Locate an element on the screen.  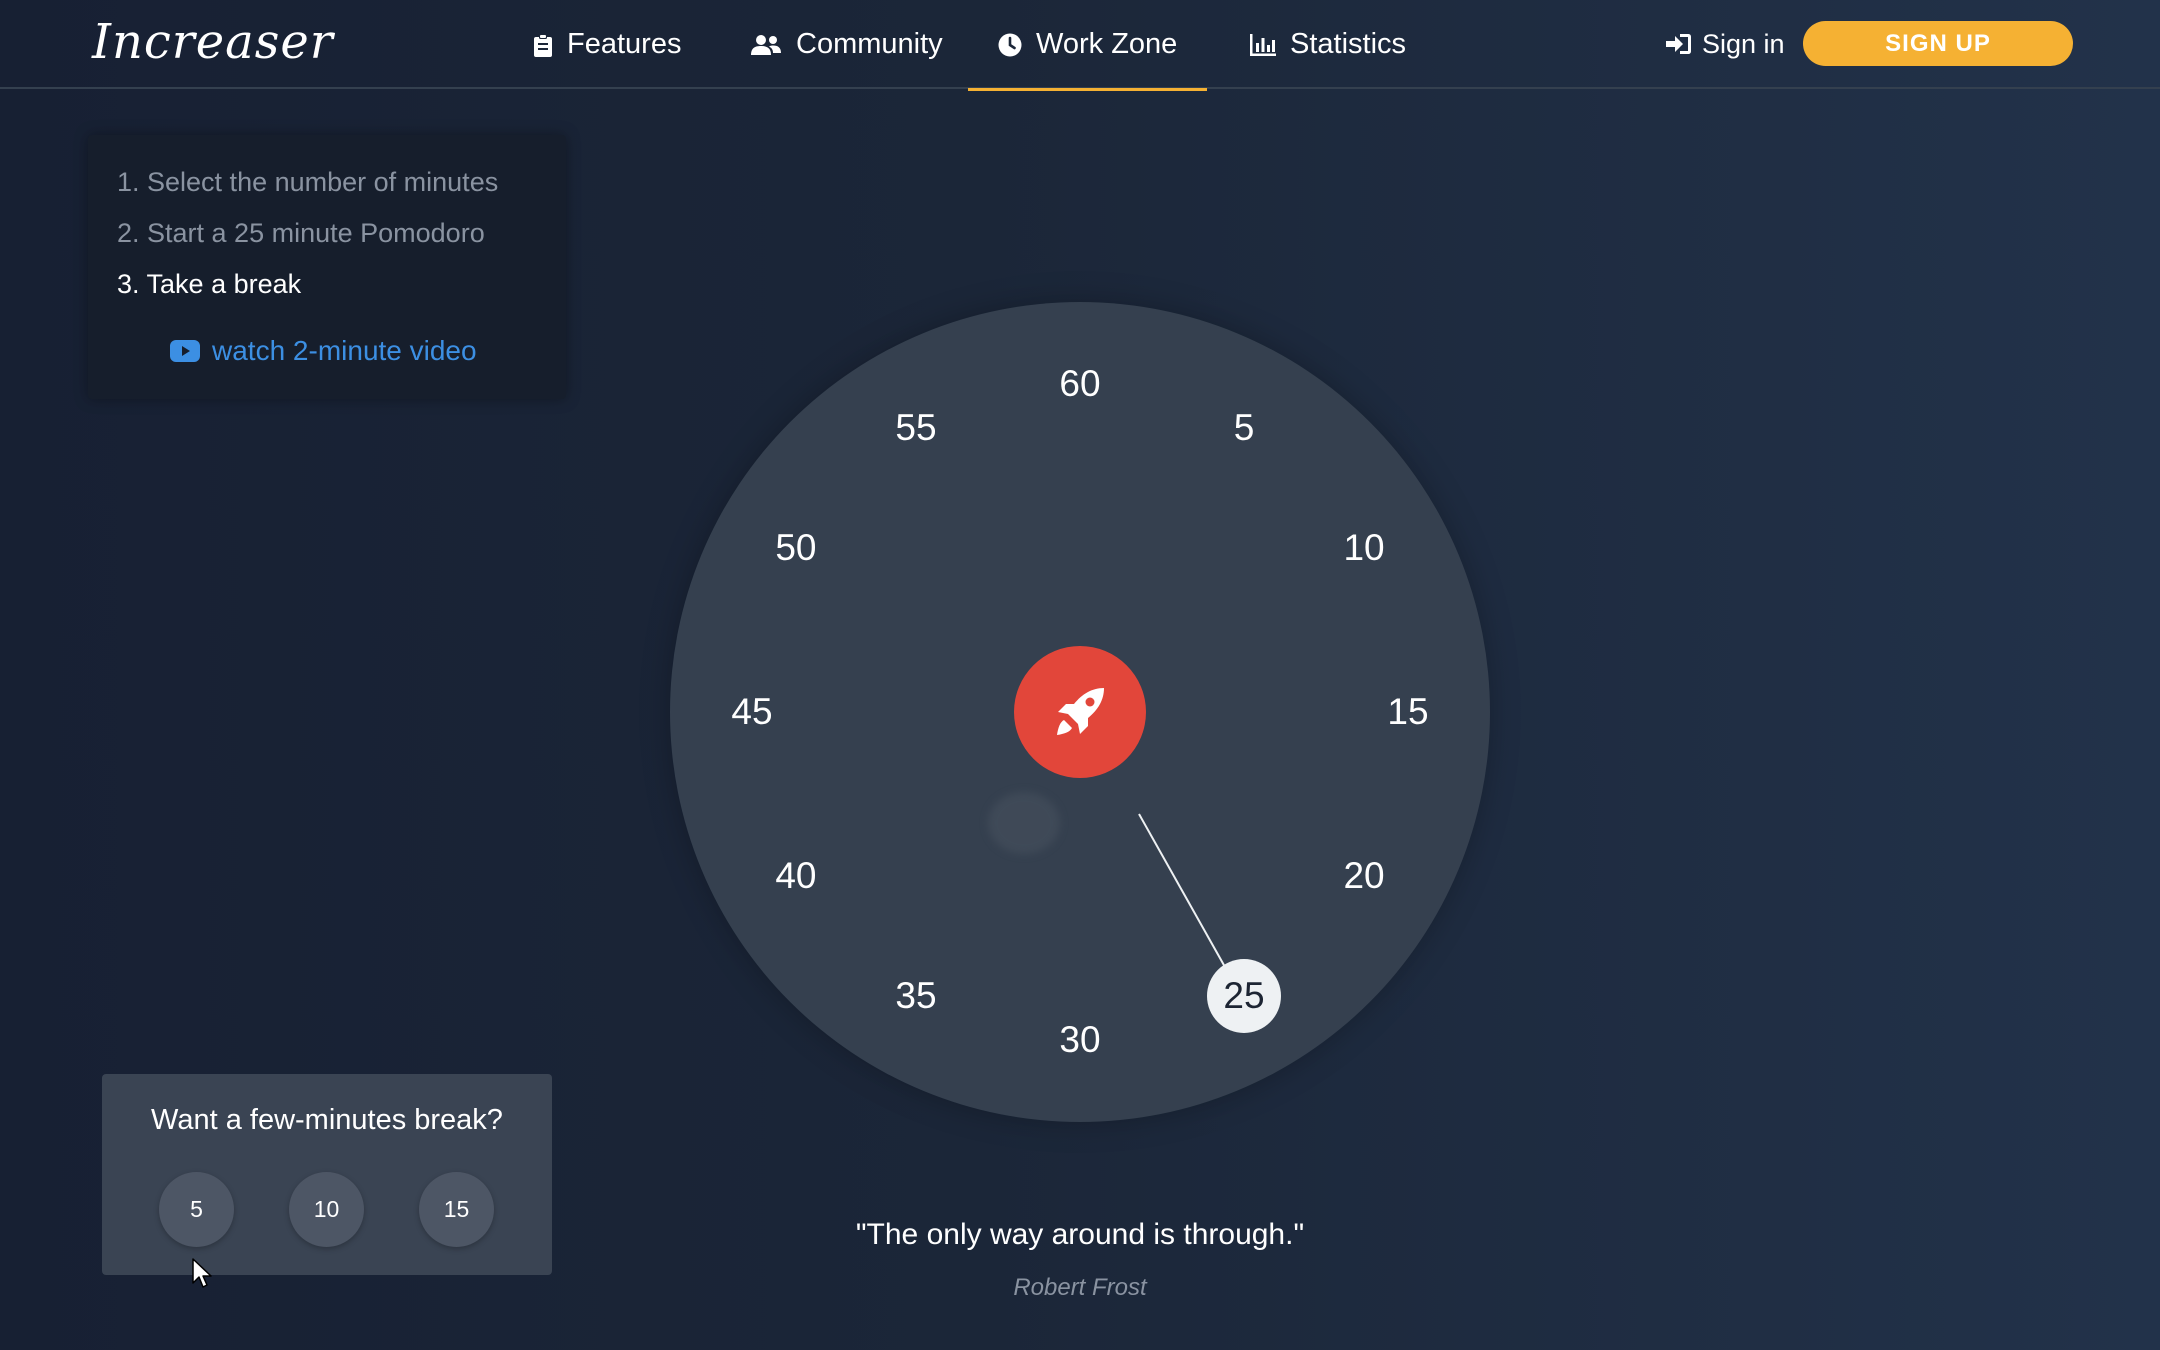
nav-features: Features is located at coordinates (607, 44).